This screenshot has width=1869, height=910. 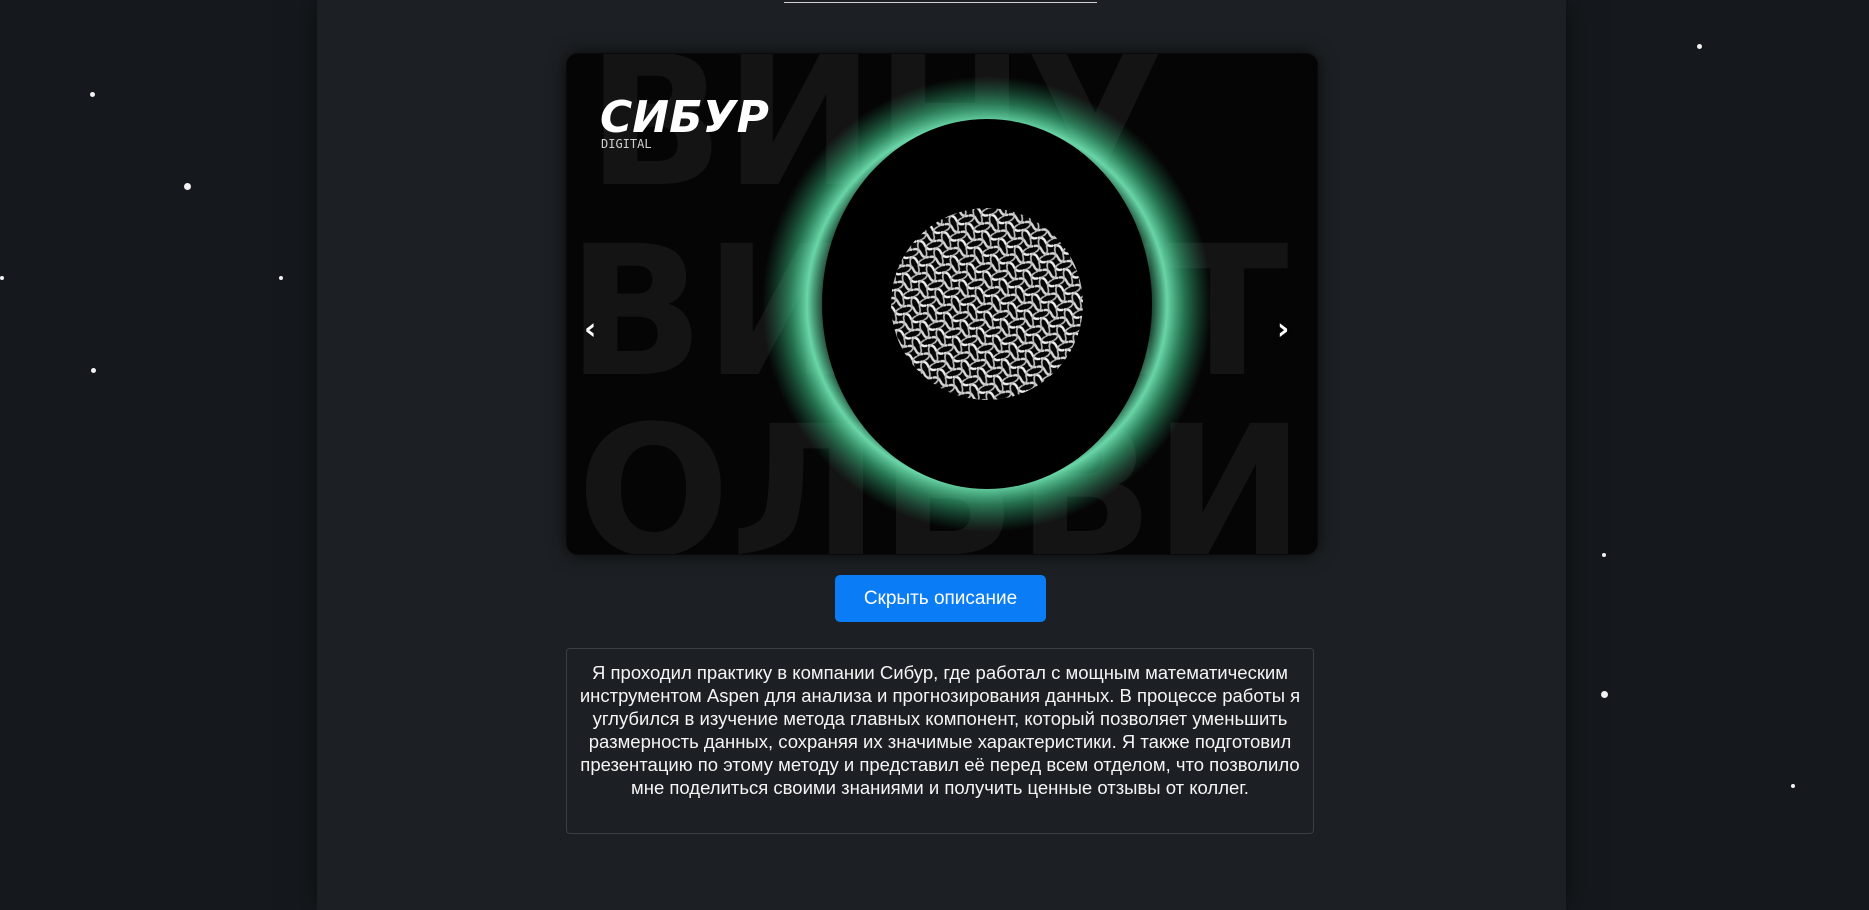 I want to click on top-divider, so click(x=940, y=2).